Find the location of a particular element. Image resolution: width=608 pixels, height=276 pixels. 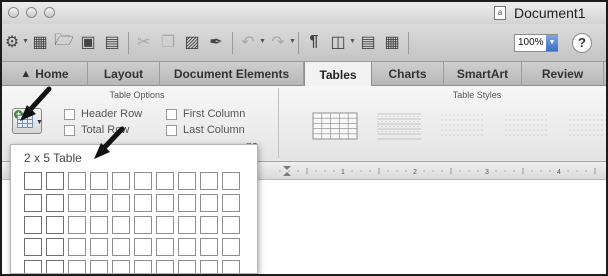

document-icon: a is located at coordinates (500, 13).